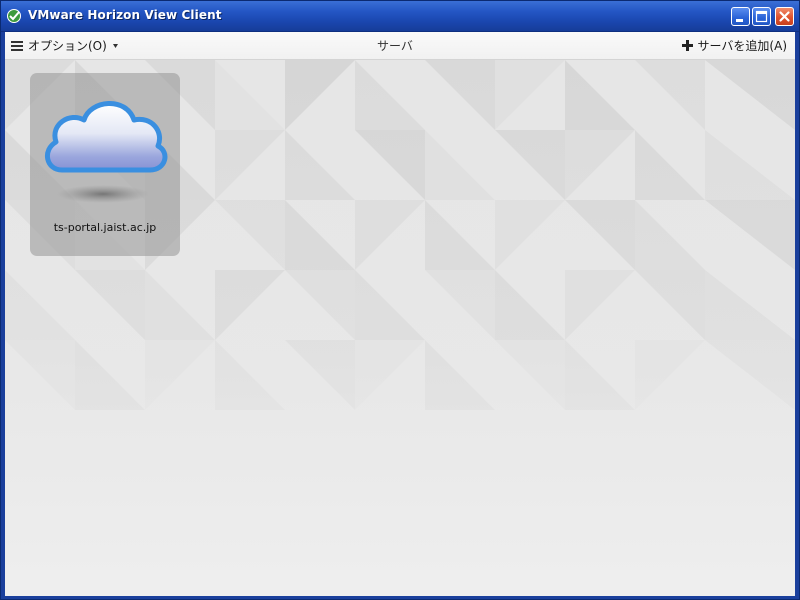 The width and height of the screenshot is (800, 600). Describe the element at coordinates (687, 45) in the screenshot. I see `plus-icon` at that location.